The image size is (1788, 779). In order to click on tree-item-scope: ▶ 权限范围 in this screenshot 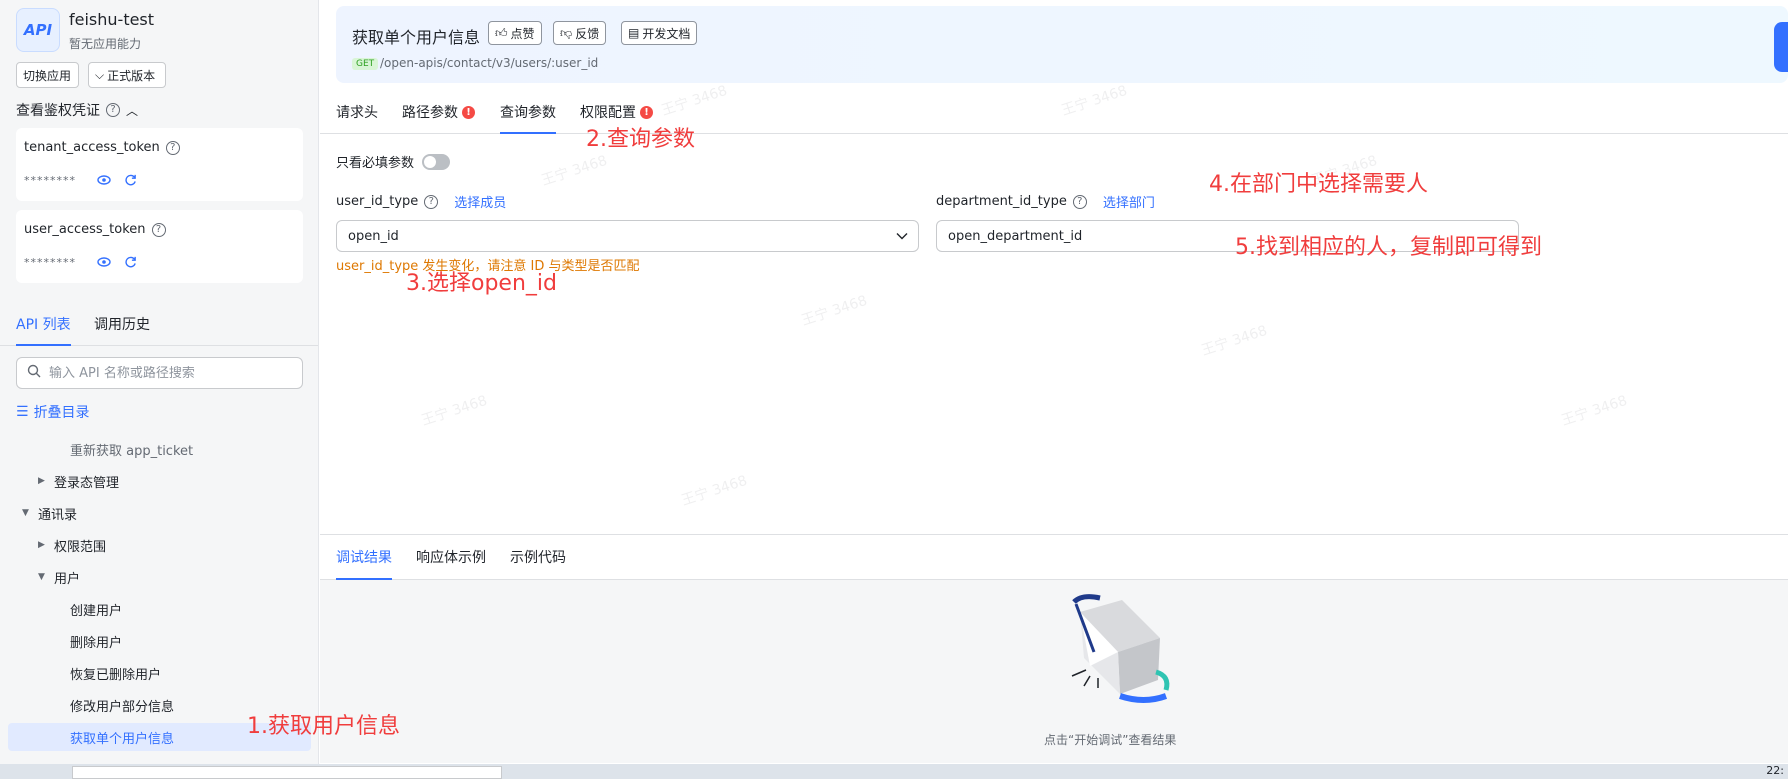, I will do `click(72, 545)`.